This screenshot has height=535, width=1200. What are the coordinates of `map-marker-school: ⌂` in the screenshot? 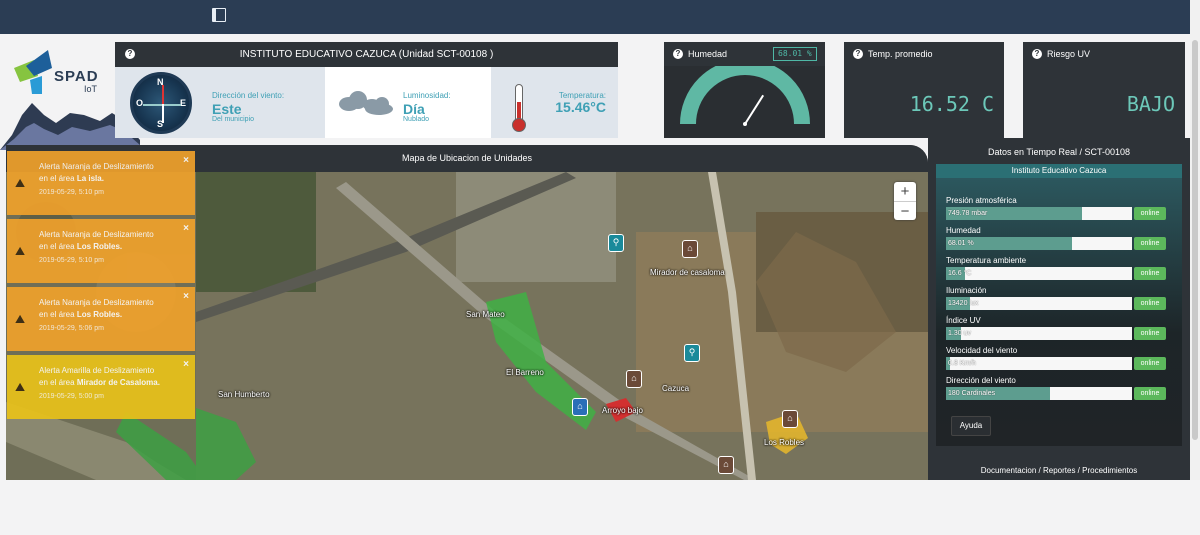 It's located at (580, 407).